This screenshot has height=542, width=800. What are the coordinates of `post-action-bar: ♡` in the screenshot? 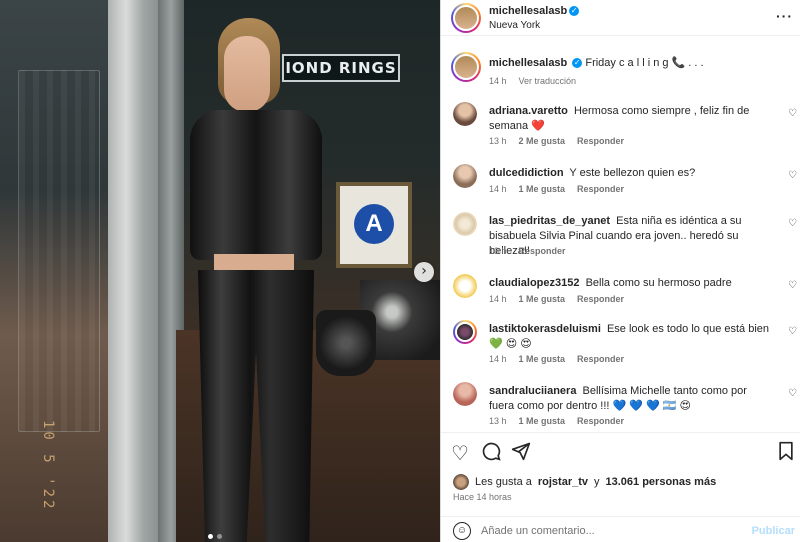 It's located at (620, 452).